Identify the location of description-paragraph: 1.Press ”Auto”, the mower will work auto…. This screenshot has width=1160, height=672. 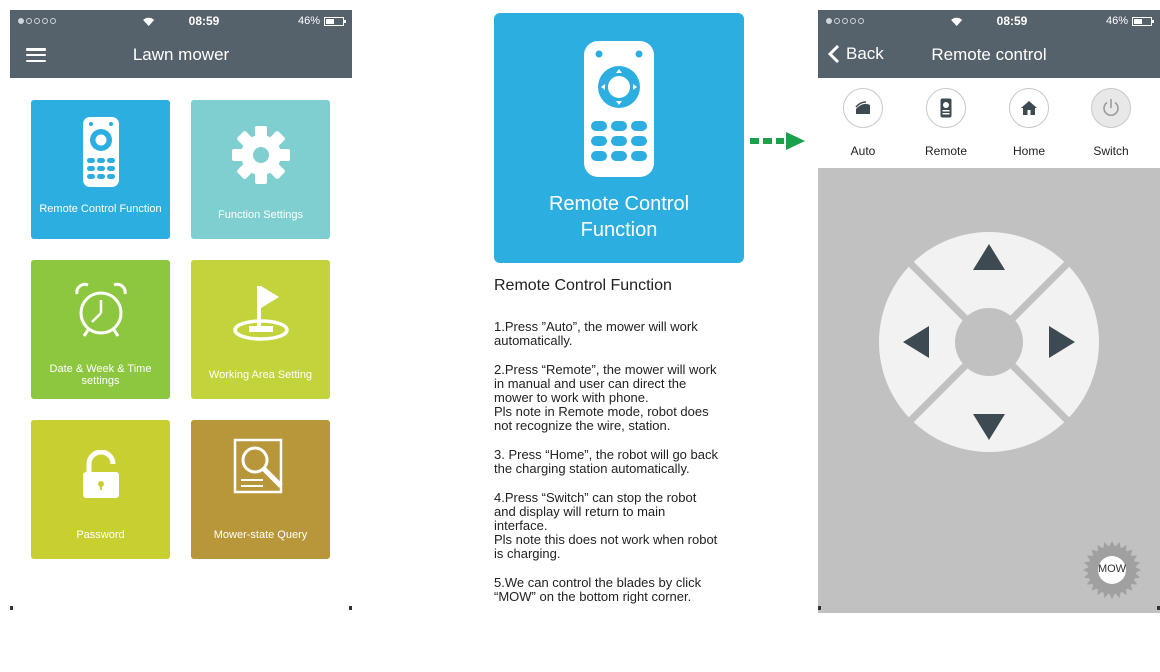
(596, 333).